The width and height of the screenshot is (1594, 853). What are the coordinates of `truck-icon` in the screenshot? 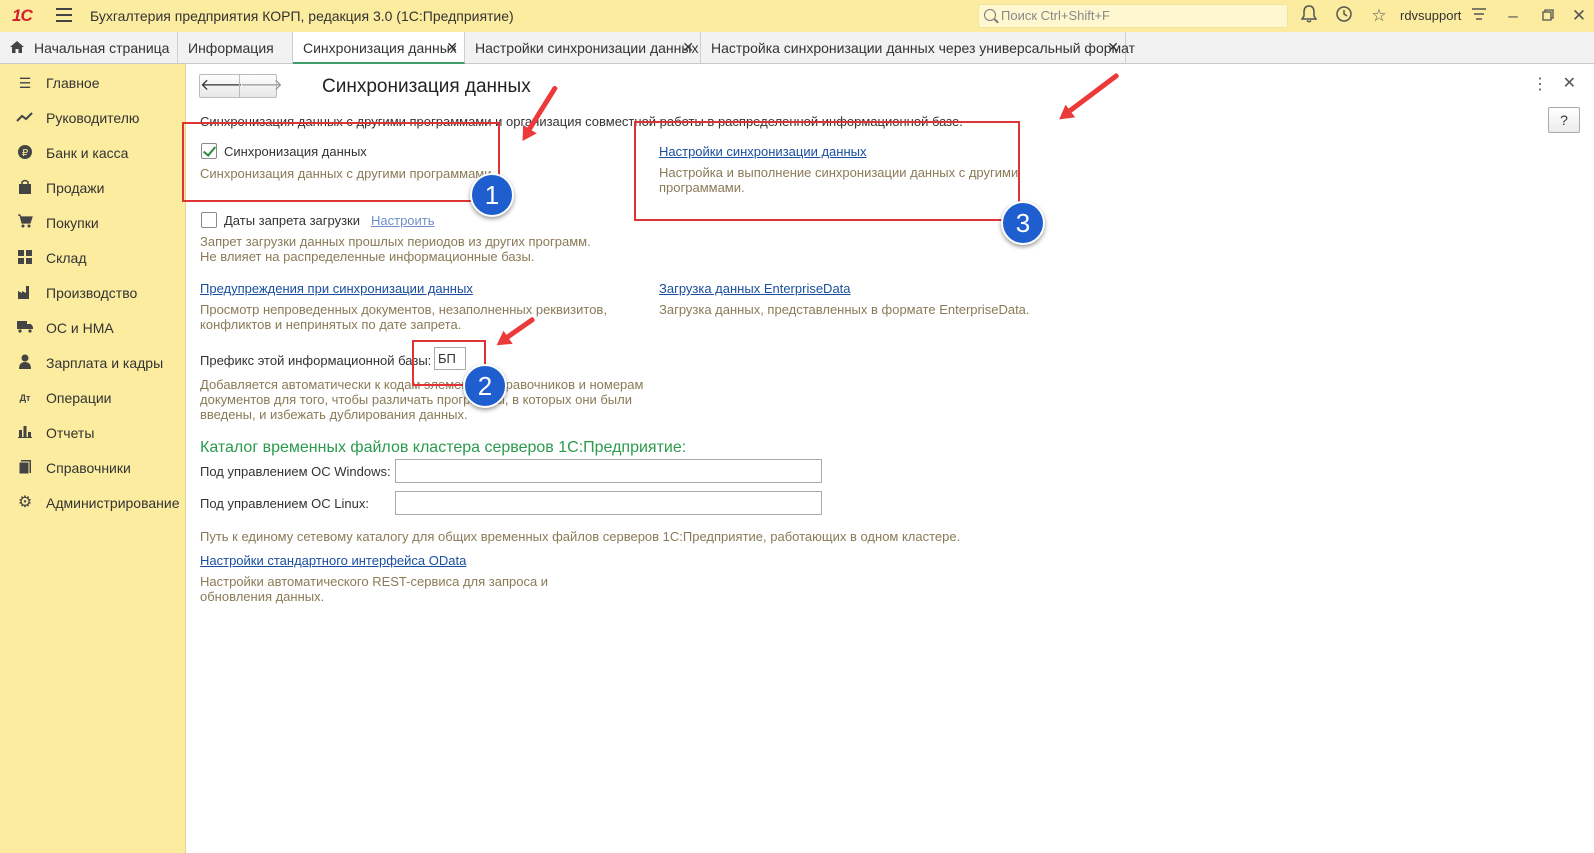 It's located at (25, 328).